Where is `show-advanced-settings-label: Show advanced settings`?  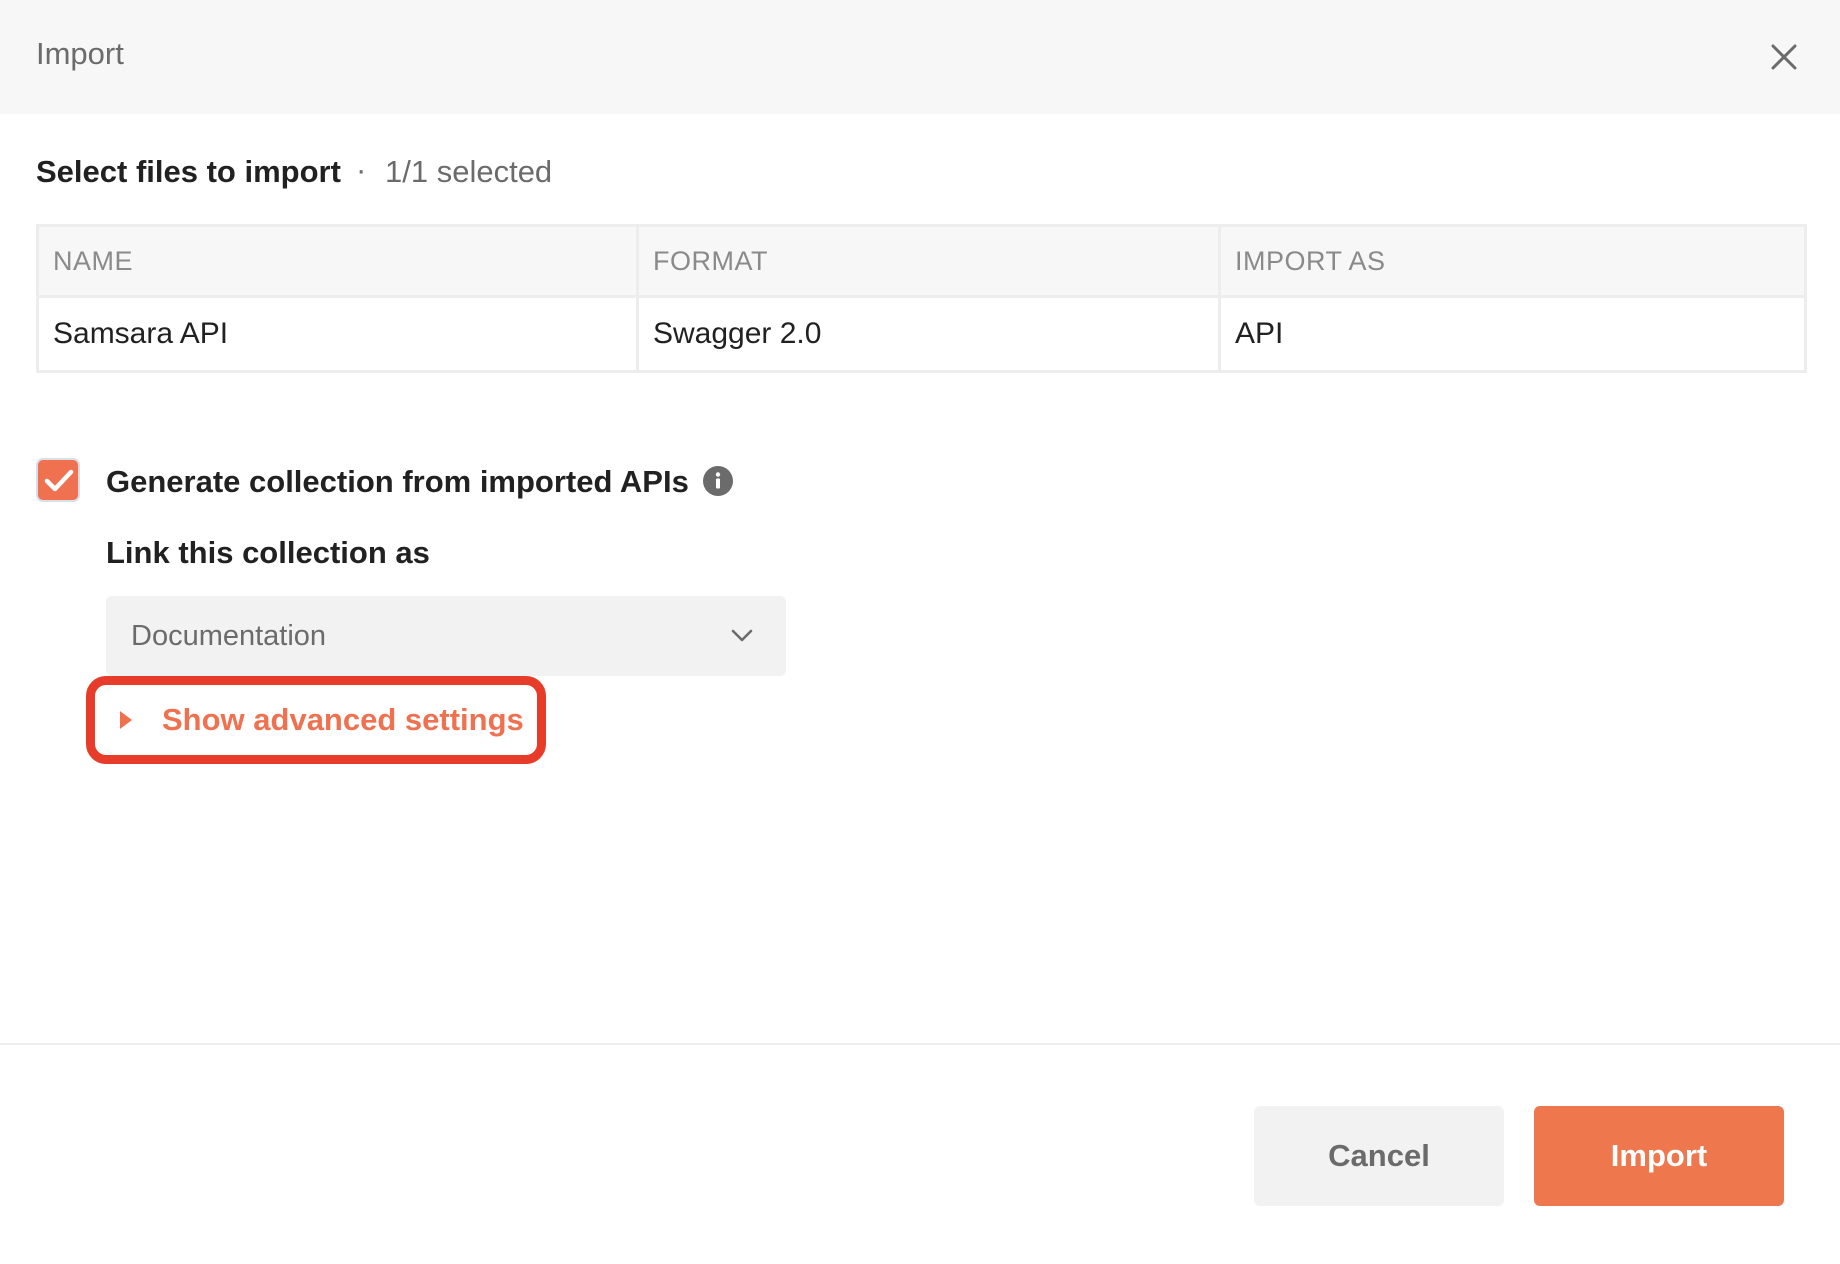 show-advanced-settings-label: Show advanced settings is located at coordinates (343, 719).